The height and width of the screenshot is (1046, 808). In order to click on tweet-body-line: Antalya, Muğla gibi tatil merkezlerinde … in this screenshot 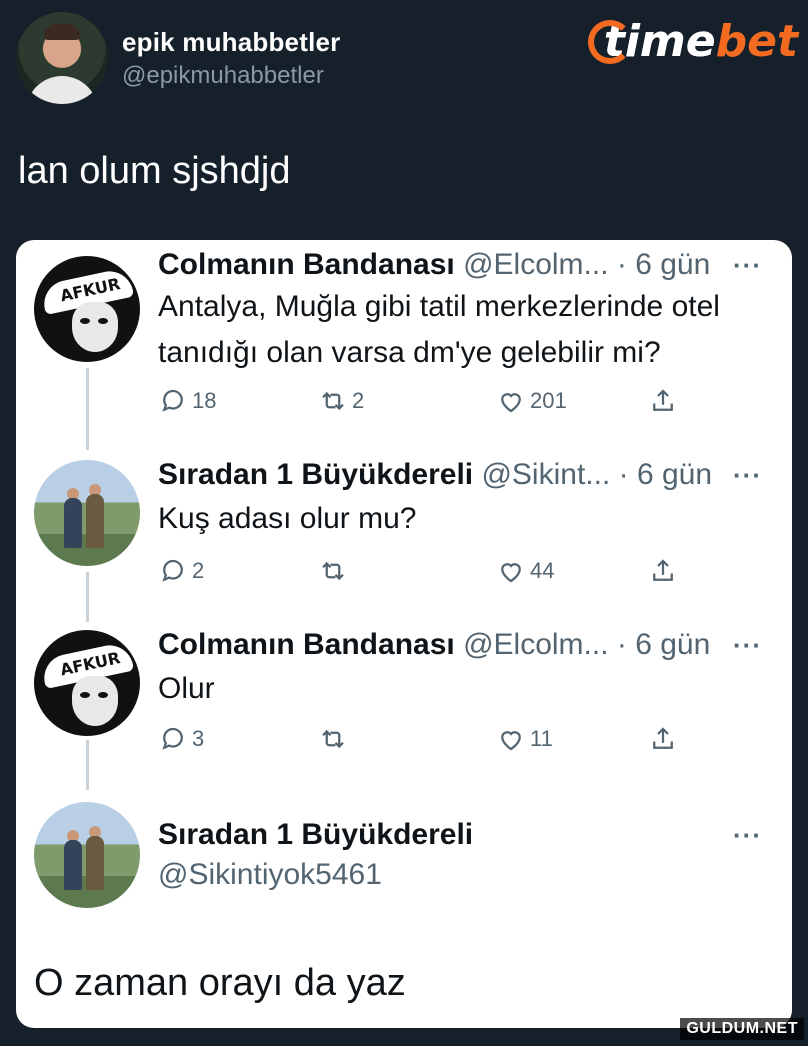, I will do `click(439, 306)`.